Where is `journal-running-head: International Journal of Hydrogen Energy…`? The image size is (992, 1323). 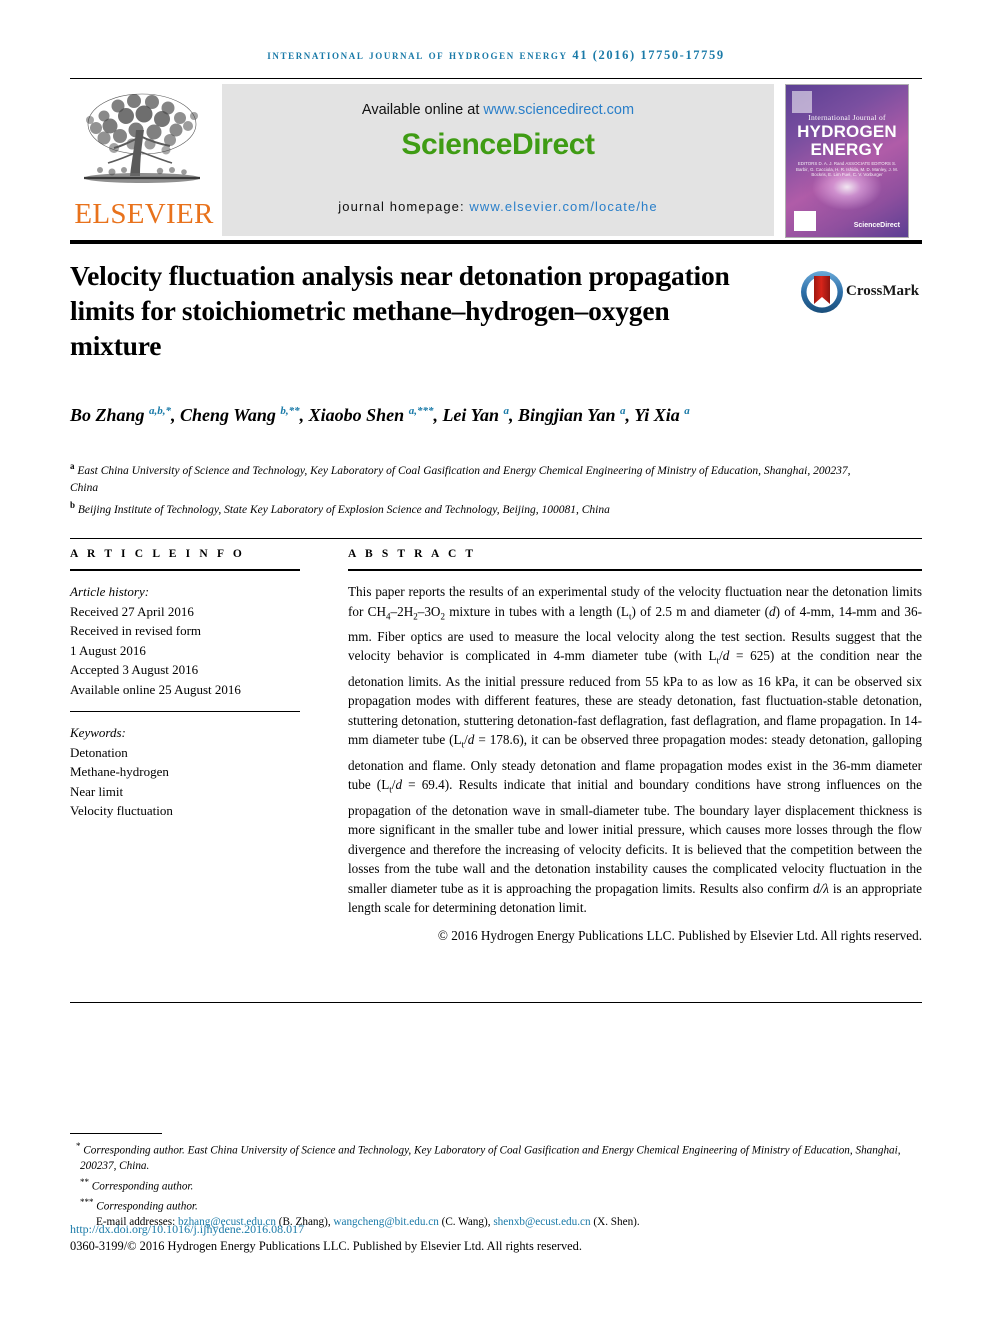 journal-running-head: International Journal of Hydrogen Energy… is located at coordinates (496, 55).